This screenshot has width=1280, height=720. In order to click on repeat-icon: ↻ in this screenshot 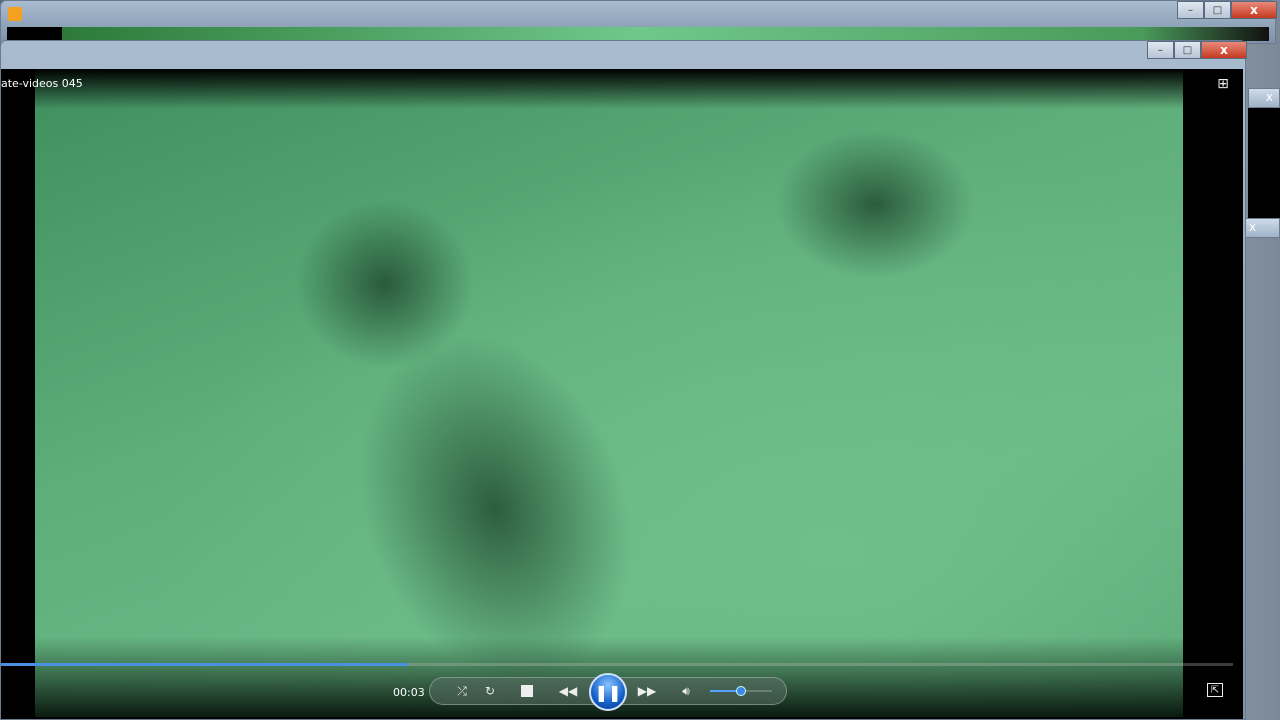, I will do `click(490, 691)`.